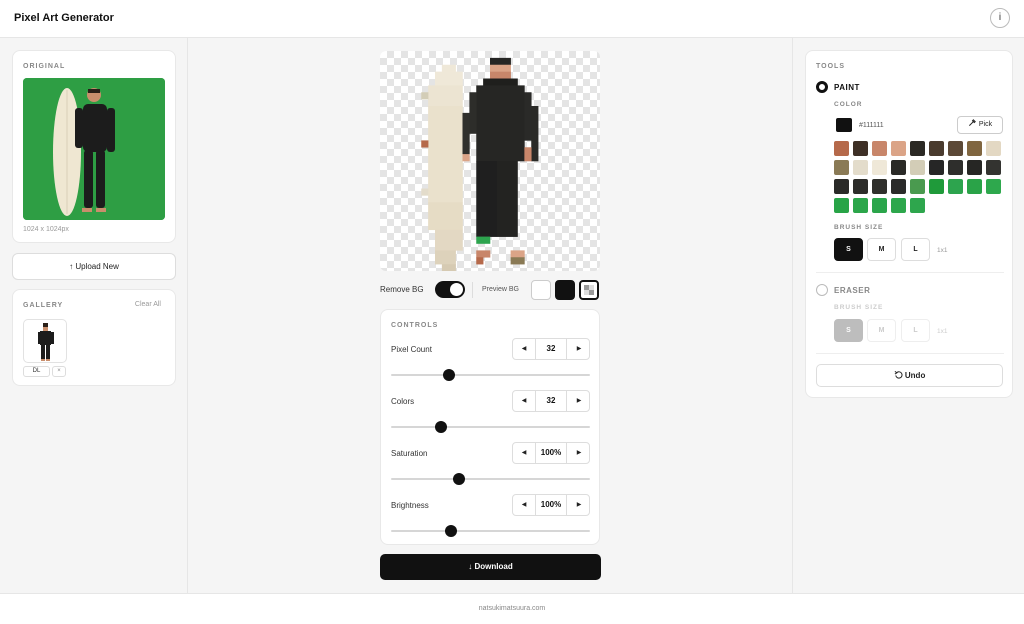  What do you see at coordinates (450, 289) in the screenshot?
I see `remove-bg-toggle` at bounding box center [450, 289].